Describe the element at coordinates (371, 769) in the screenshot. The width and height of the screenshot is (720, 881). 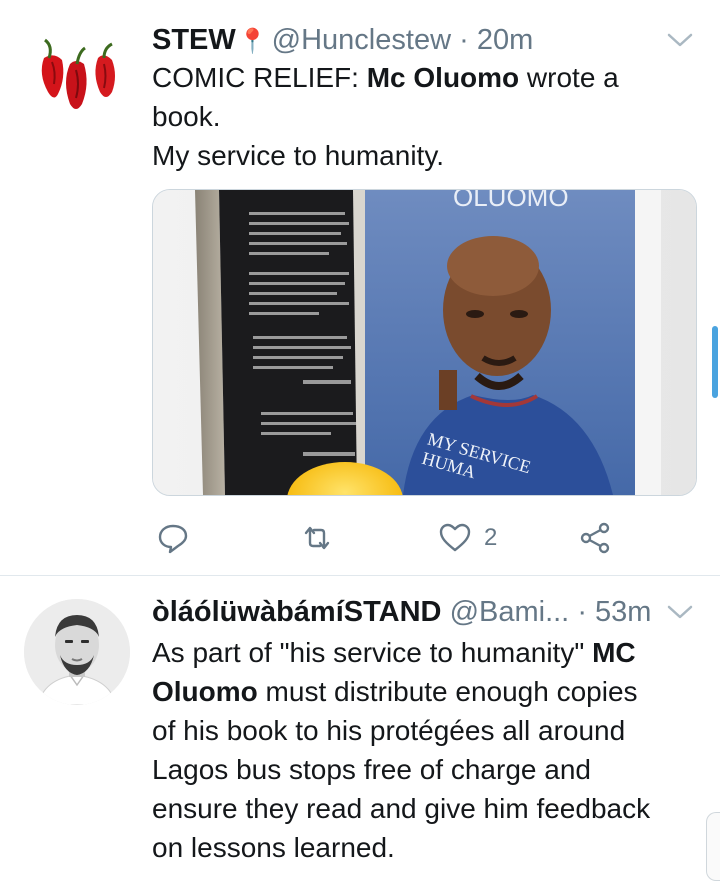
I see `tweet-text-line: Lagos bus stops free of charge and` at that location.